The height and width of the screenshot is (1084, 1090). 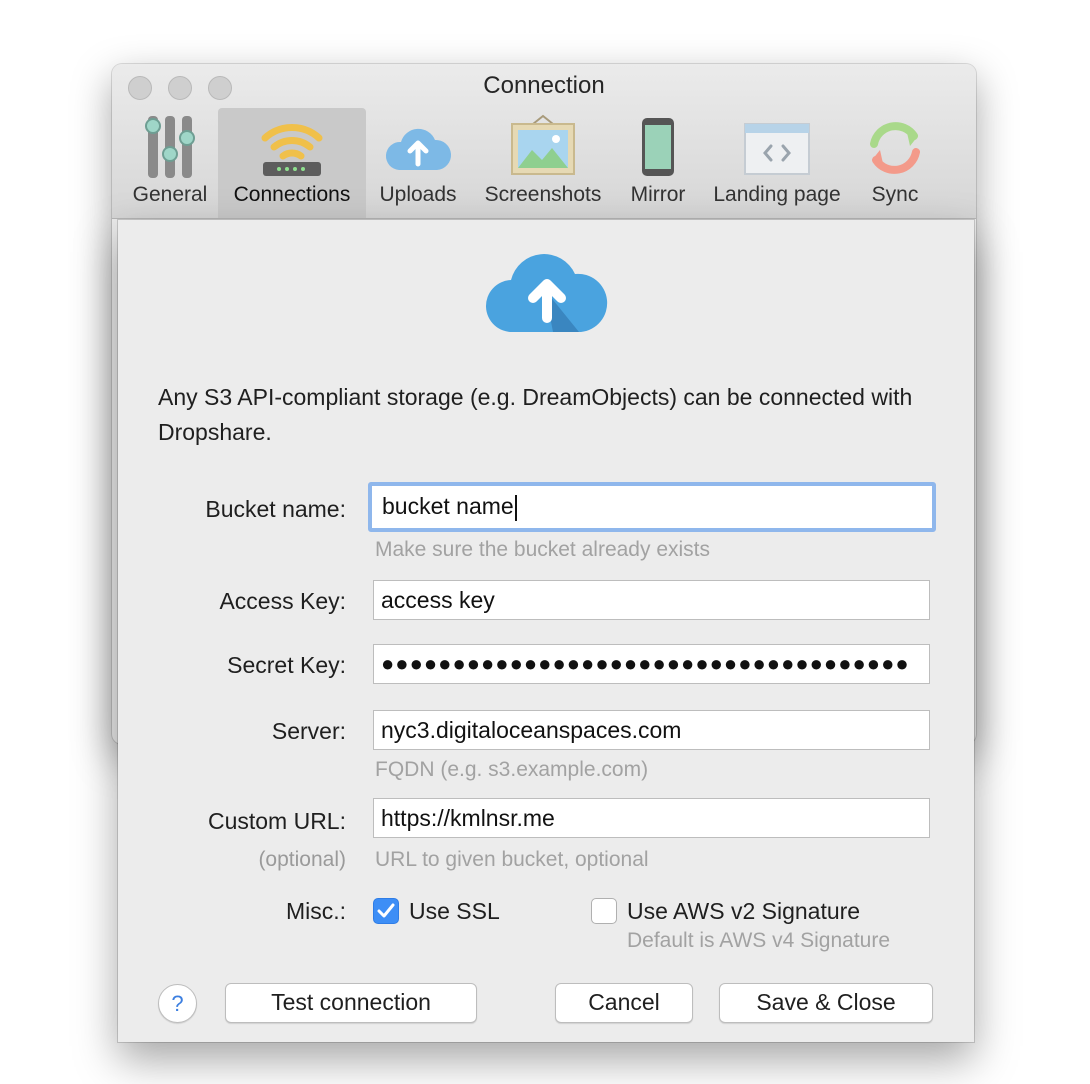 What do you see at coordinates (177, 1003) in the screenshot?
I see `help-button: ?` at bounding box center [177, 1003].